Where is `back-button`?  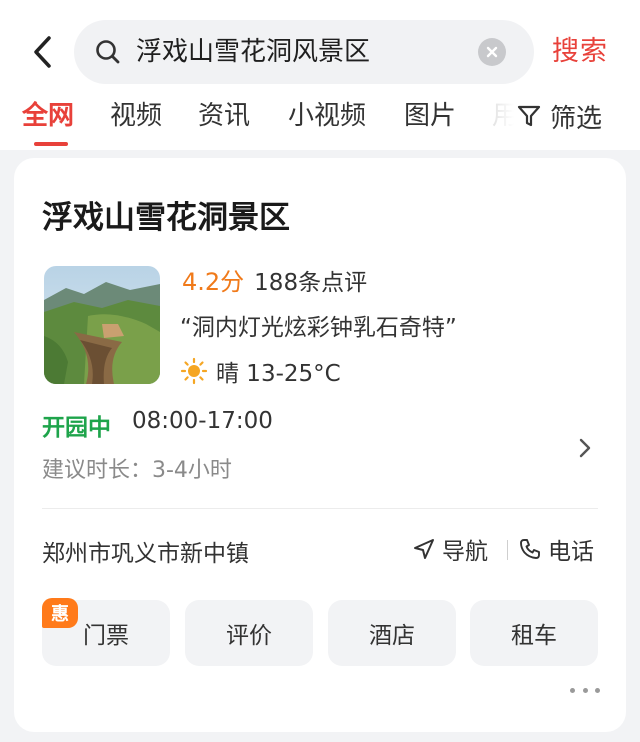
back-button is located at coordinates (42, 52).